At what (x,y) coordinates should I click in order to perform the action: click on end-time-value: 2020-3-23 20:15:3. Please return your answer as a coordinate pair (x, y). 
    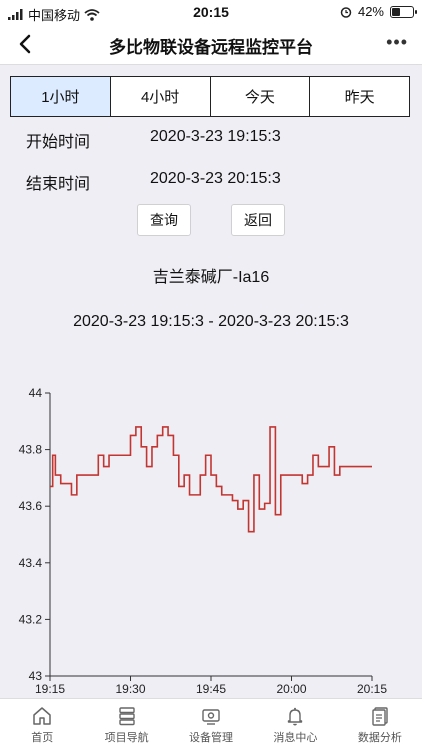
    Looking at the image, I should click on (215, 179).